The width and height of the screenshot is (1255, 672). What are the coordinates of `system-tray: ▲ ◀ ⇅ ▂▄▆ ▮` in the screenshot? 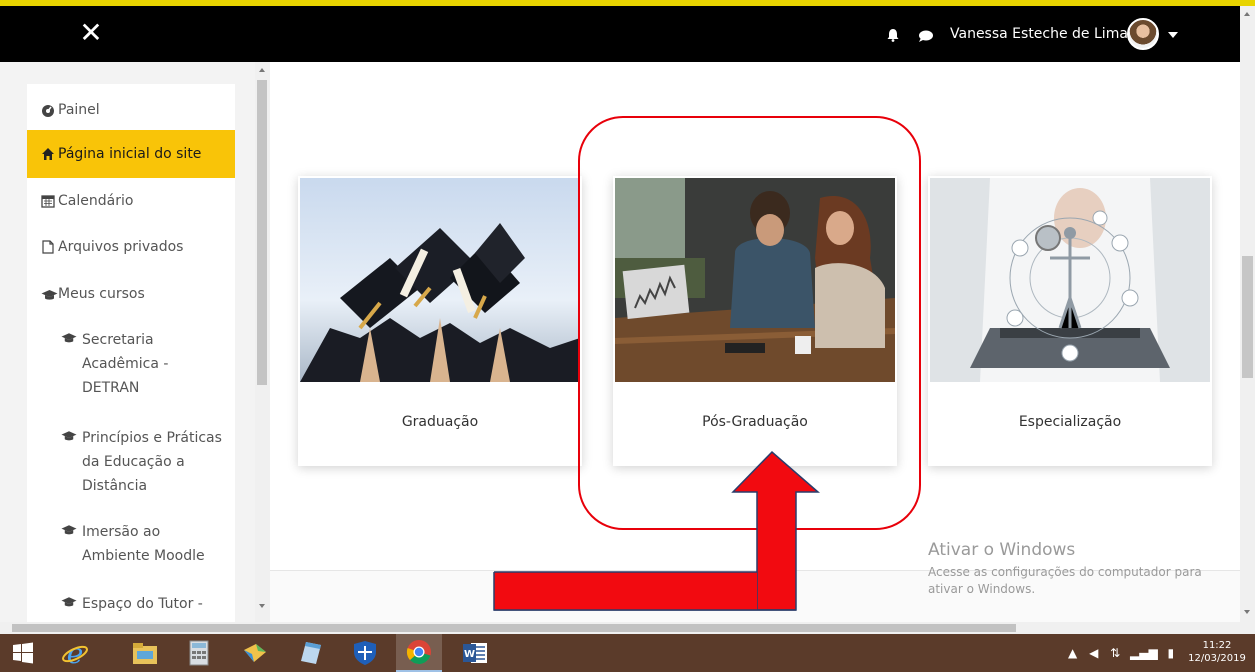 It's located at (1121, 653).